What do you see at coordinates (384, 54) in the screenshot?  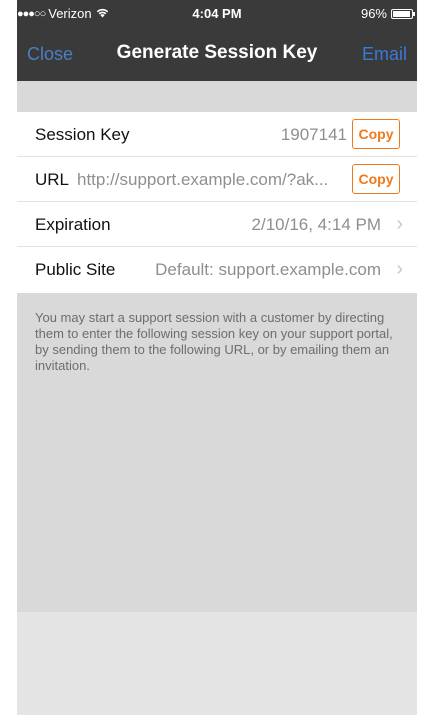 I see `email-button: Email` at bounding box center [384, 54].